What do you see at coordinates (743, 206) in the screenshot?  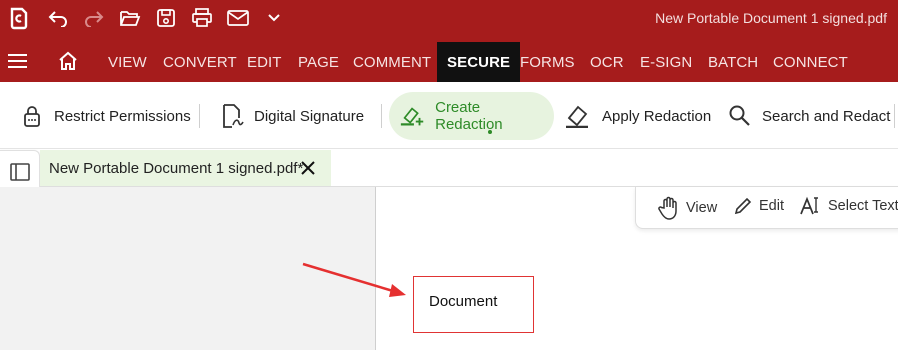 I see `pencil-icon` at bounding box center [743, 206].